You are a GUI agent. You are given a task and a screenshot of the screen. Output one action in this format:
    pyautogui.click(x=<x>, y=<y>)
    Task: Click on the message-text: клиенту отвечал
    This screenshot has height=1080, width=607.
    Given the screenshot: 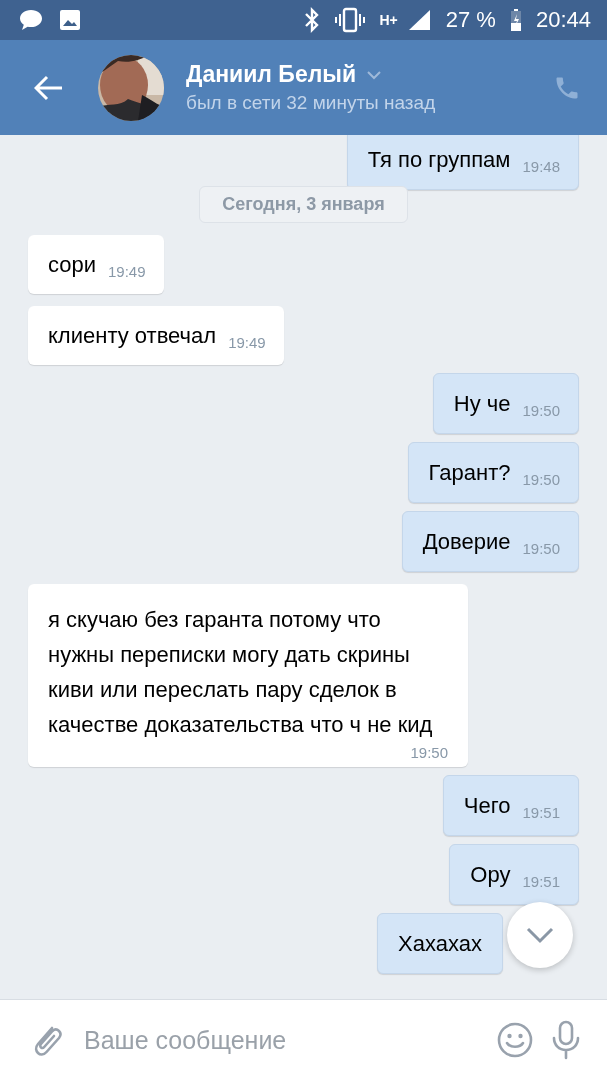 What is the action you would take?
    pyautogui.click(x=132, y=336)
    